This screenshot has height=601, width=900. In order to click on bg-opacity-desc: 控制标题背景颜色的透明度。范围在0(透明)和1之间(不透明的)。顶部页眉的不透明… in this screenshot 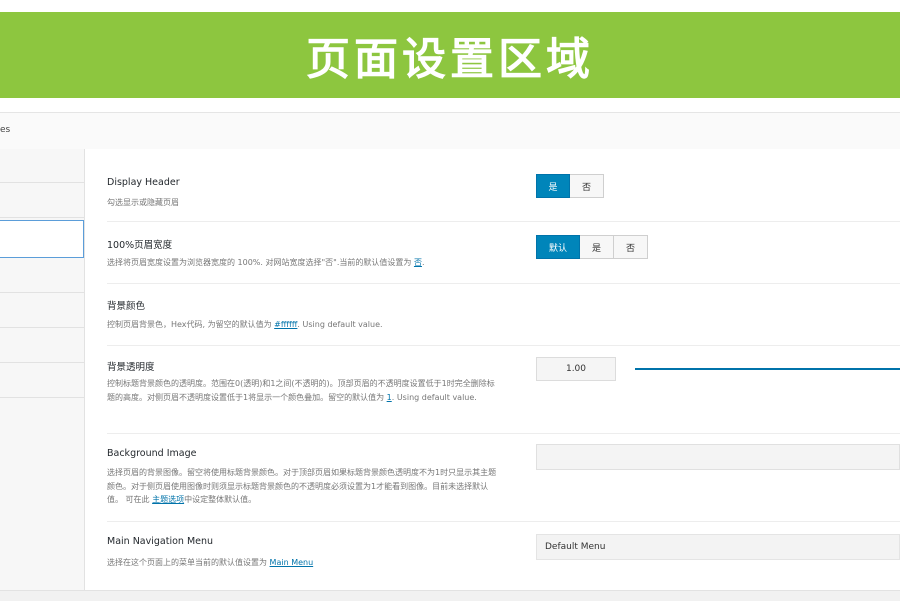, I will do `click(301, 390)`.